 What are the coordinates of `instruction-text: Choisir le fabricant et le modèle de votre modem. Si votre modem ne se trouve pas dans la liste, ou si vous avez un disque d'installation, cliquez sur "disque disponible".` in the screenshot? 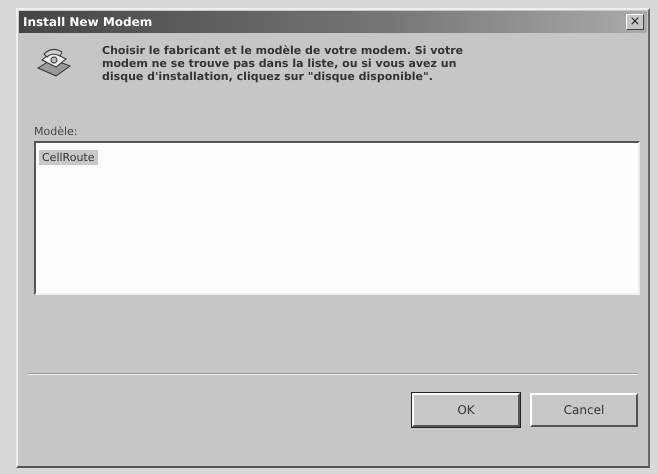 It's located at (283, 63).